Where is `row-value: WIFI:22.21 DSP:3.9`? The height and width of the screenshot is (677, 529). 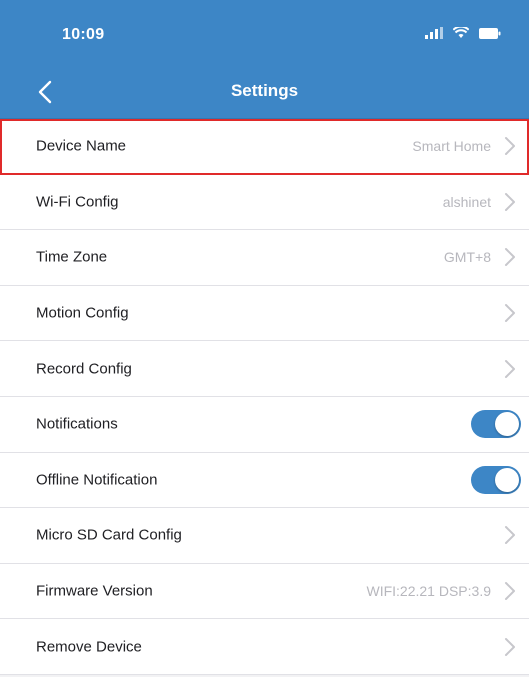 row-value: WIFI:22.21 DSP:3.9 is located at coordinates (429, 591).